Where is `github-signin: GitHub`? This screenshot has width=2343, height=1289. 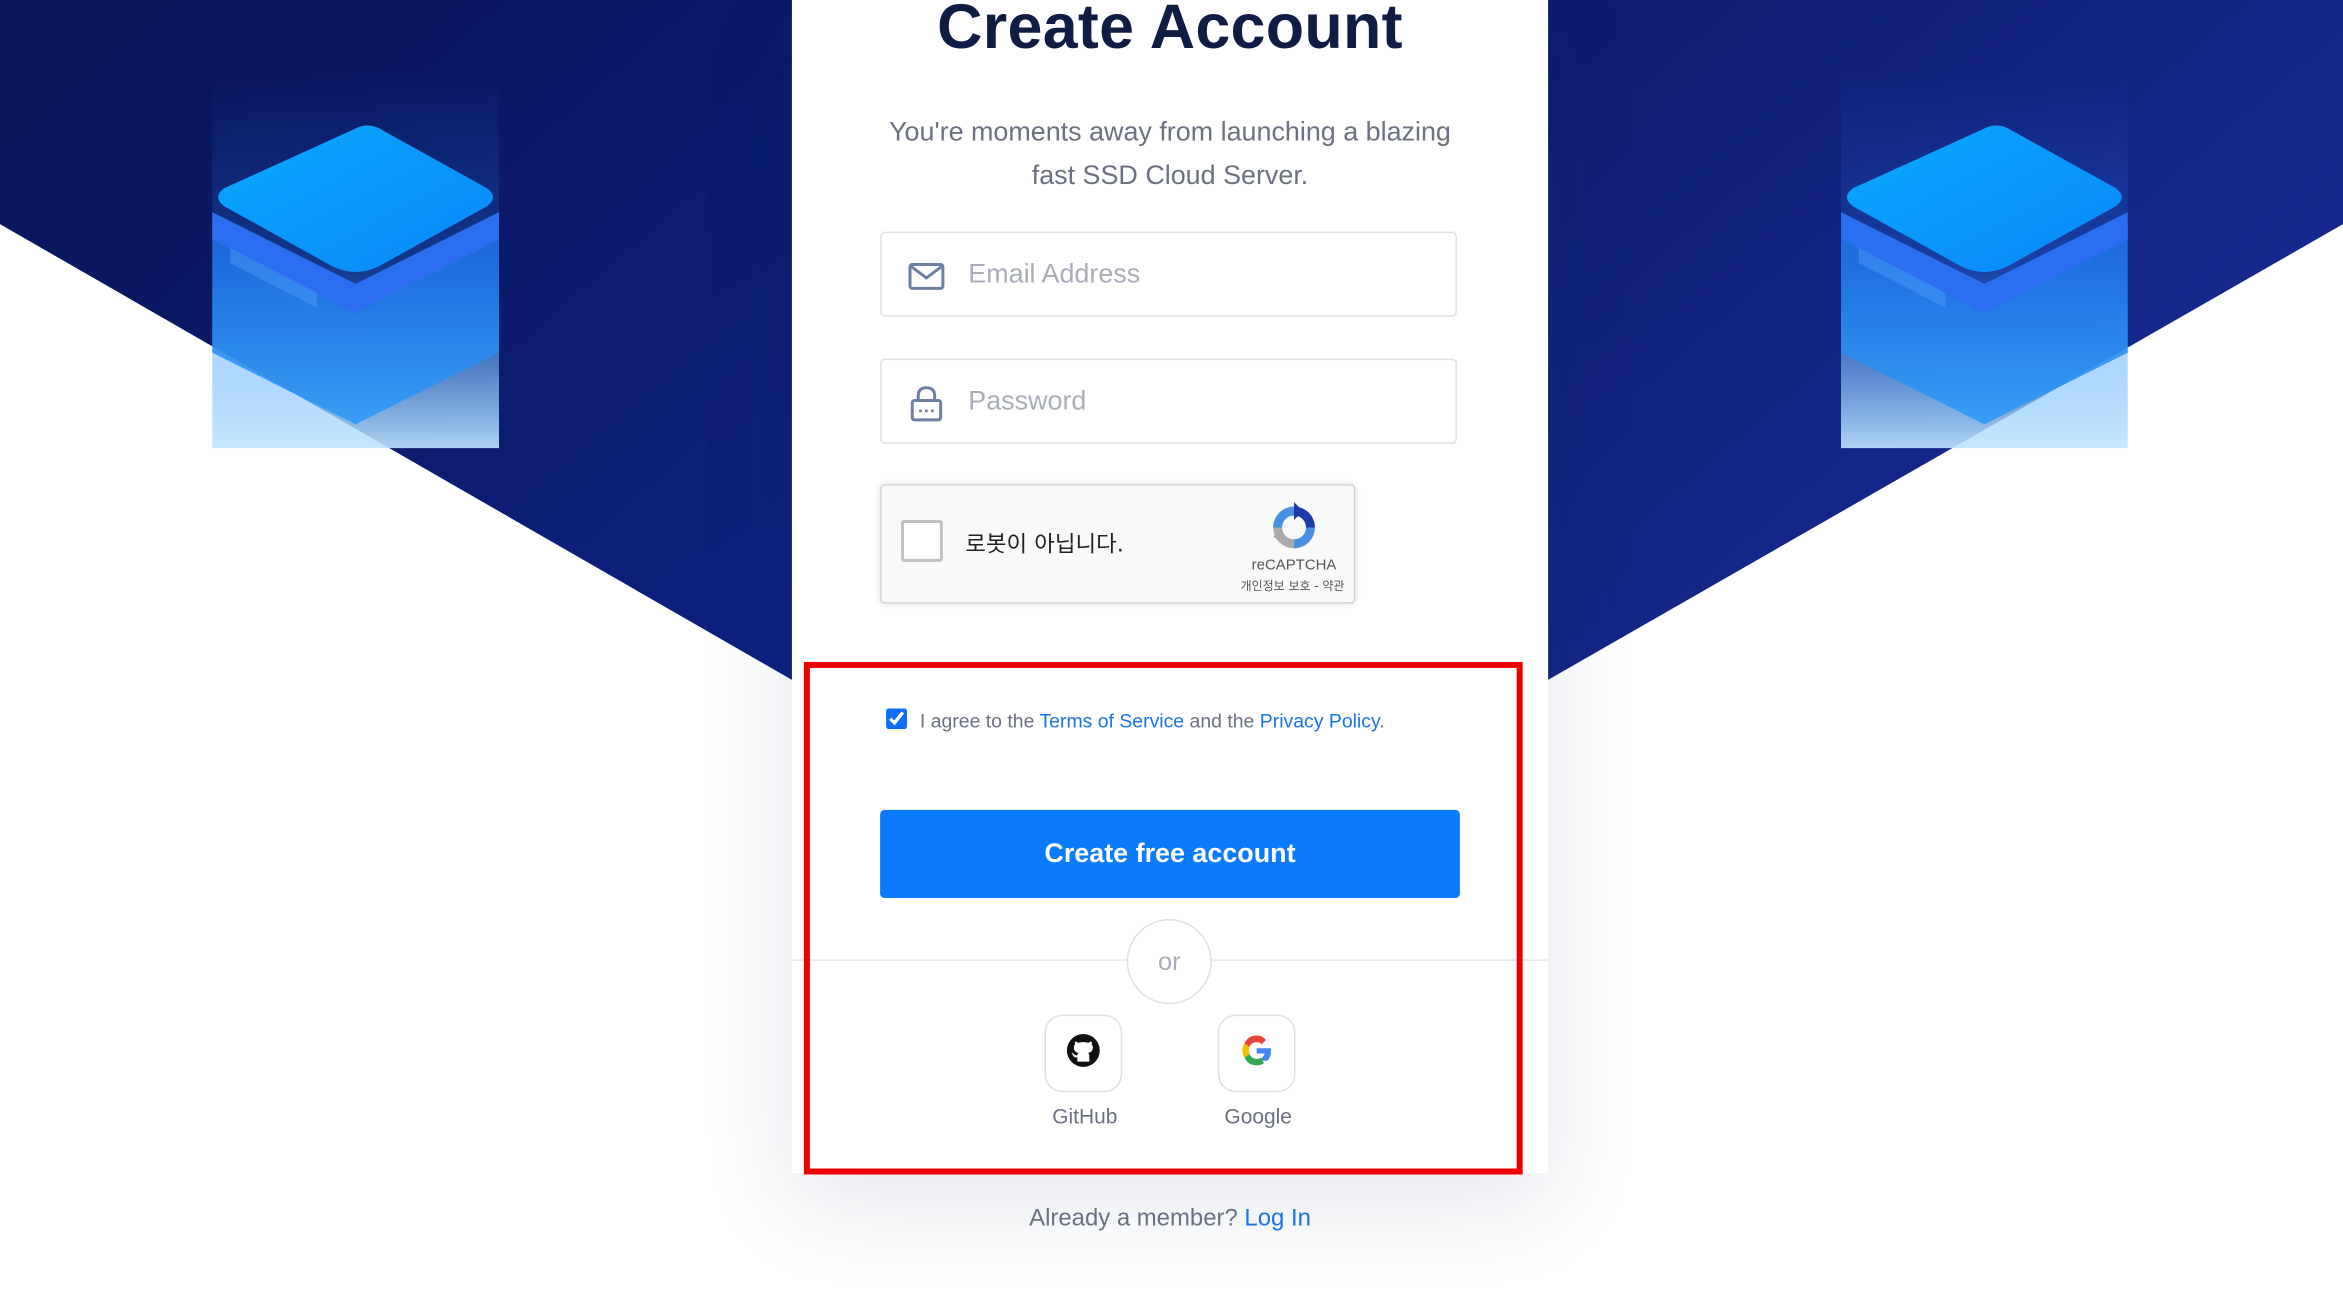 github-signin: GitHub is located at coordinates (1084, 1071).